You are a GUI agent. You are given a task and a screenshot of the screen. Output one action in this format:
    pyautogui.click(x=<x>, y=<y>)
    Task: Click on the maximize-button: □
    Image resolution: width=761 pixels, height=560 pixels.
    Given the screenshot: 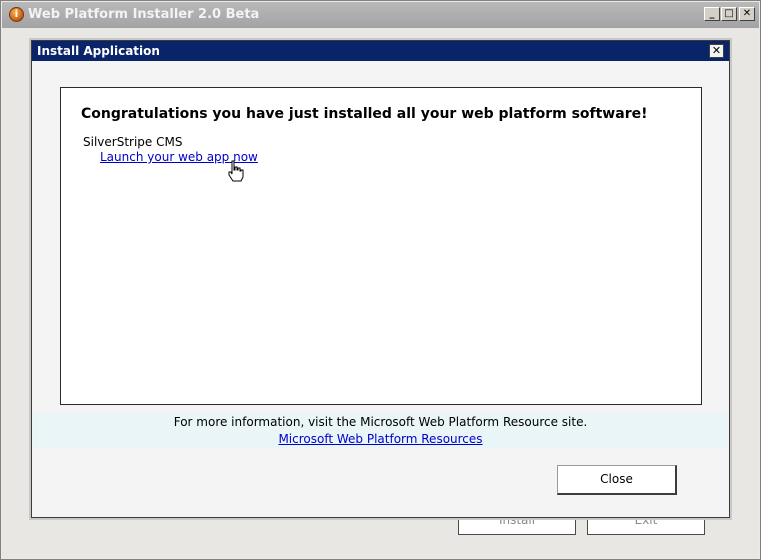 What is the action you would take?
    pyautogui.click(x=729, y=14)
    